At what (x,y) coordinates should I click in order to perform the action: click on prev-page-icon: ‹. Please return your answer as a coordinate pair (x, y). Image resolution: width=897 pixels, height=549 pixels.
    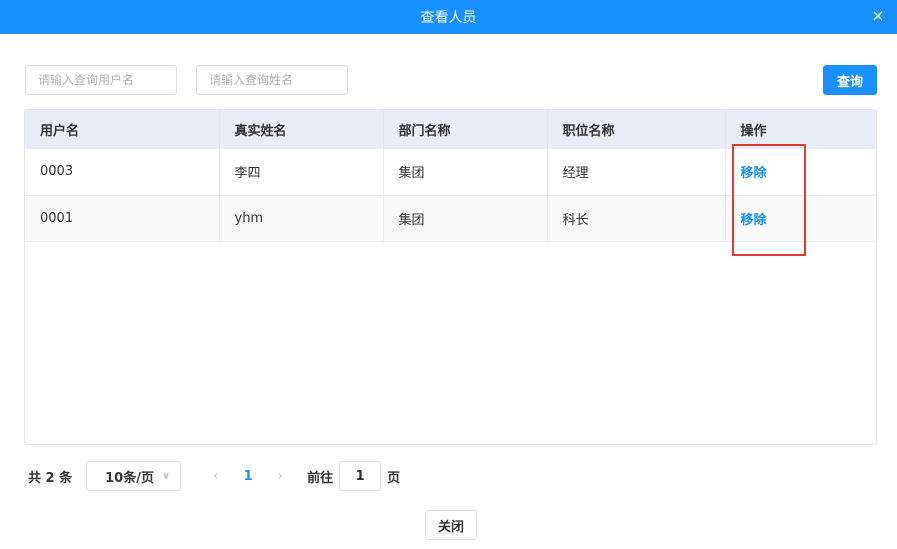
    Looking at the image, I should click on (216, 476).